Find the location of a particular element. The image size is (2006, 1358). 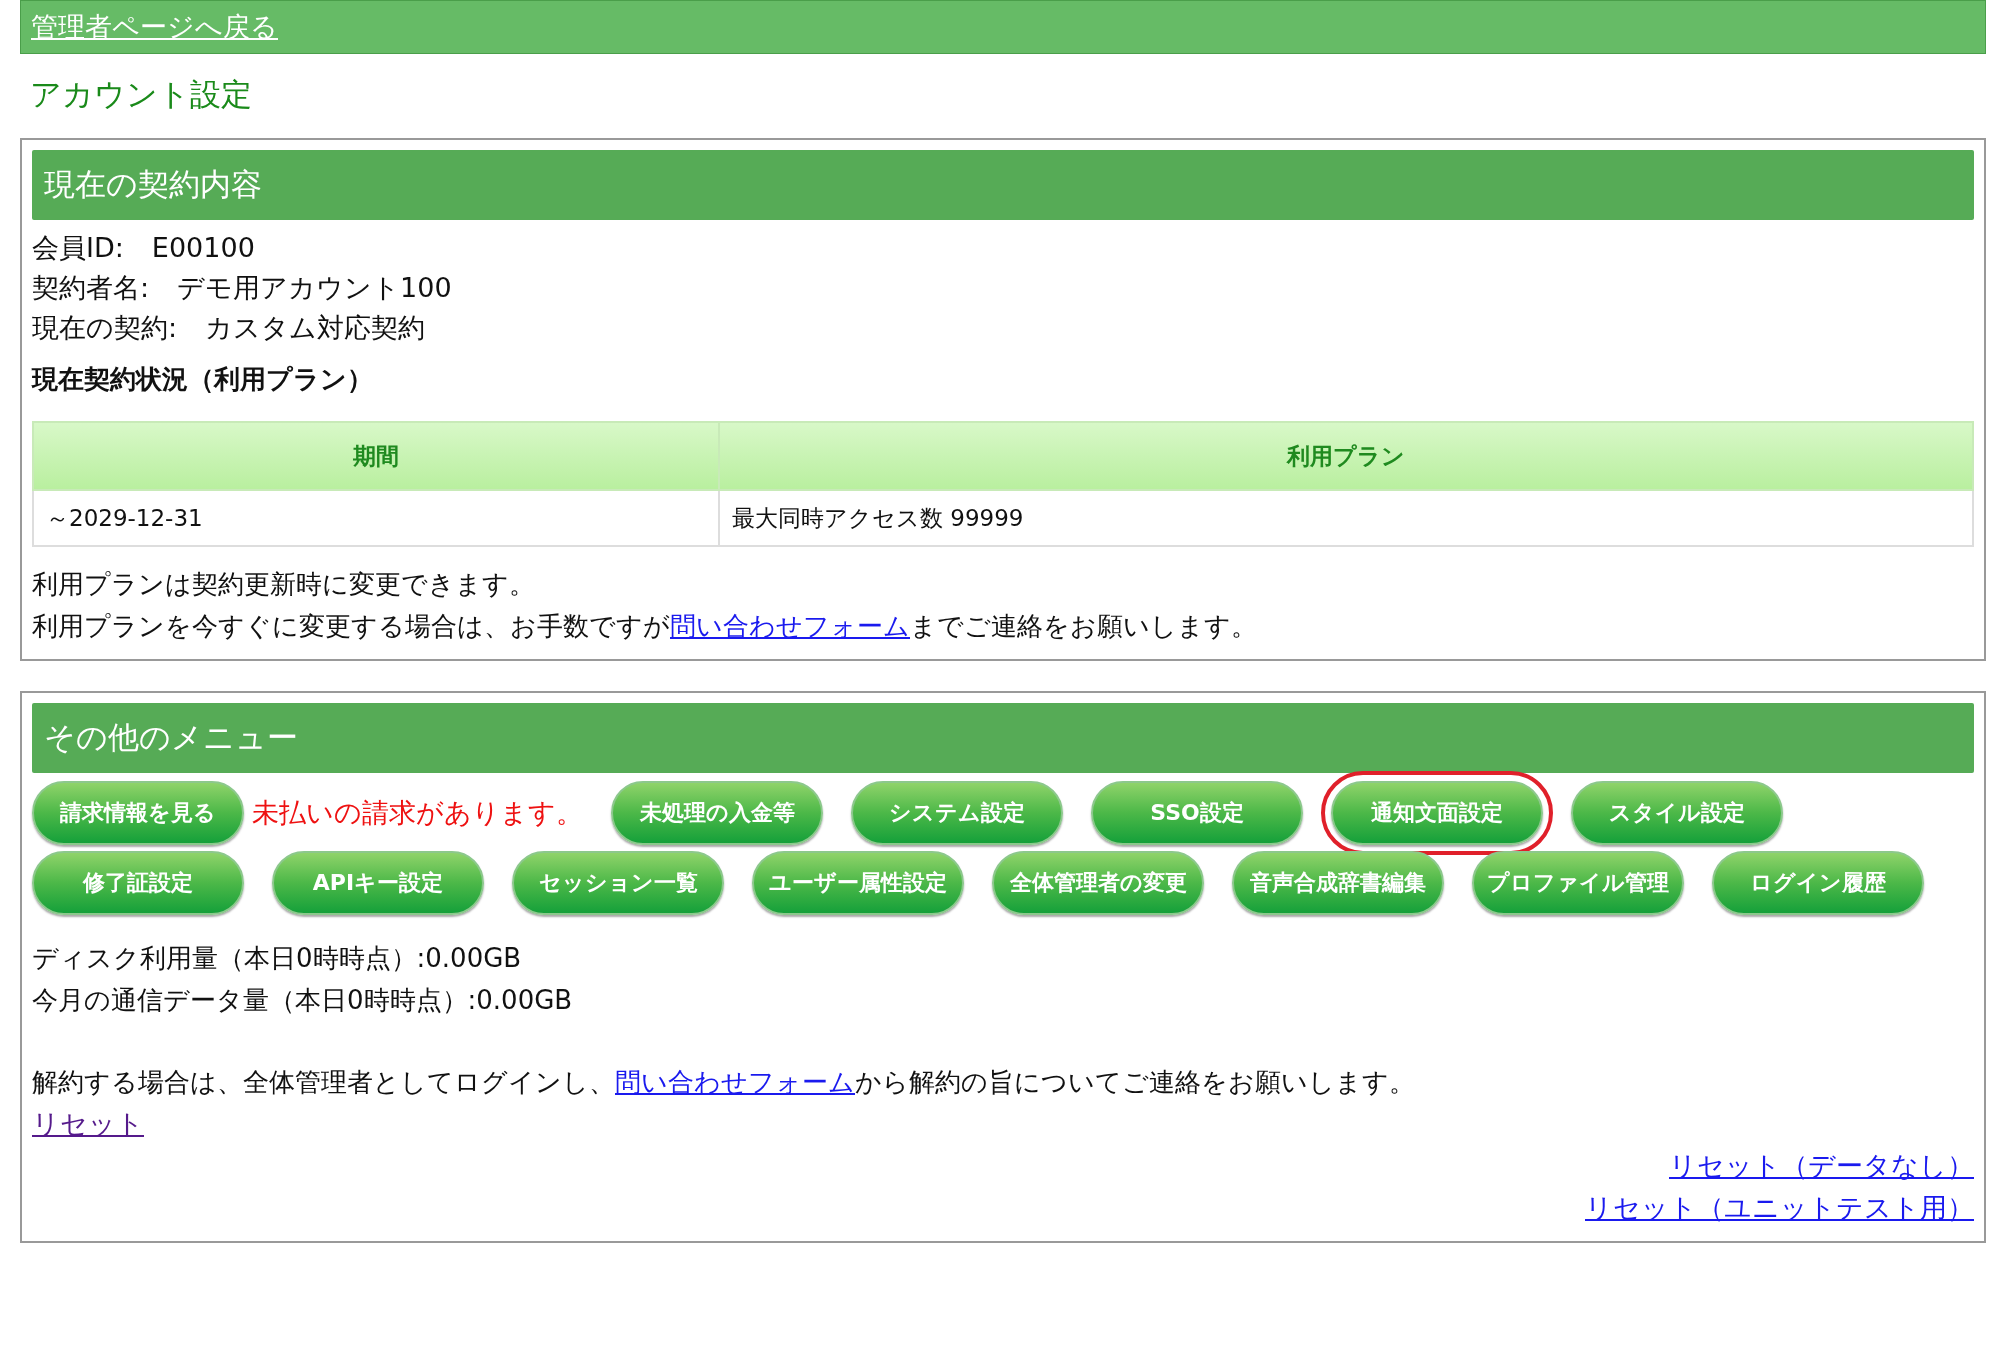

panel-heading: 現在の契約内容 is located at coordinates (1003, 185).